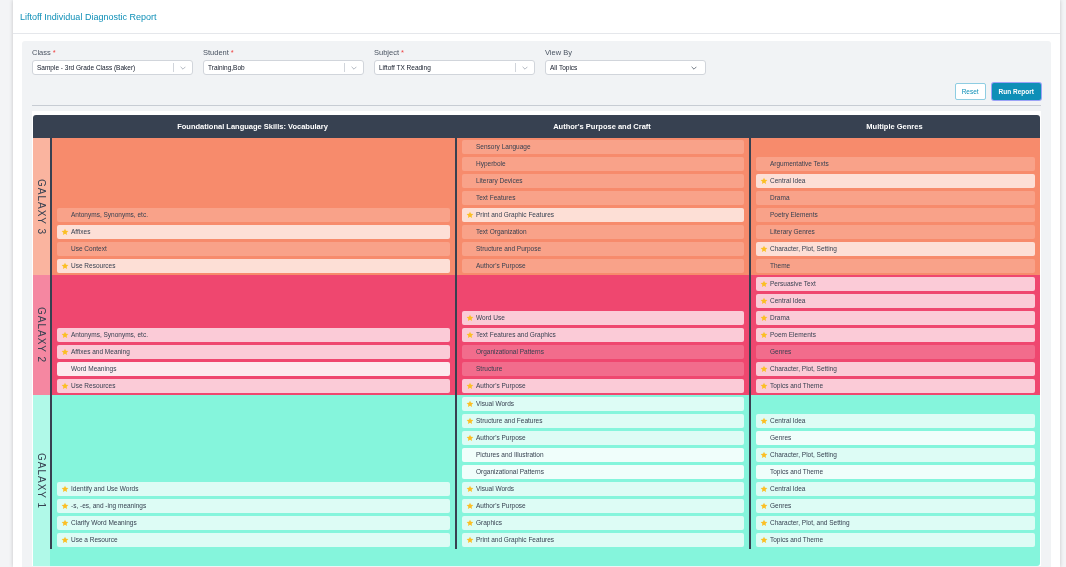  I want to click on page-title: Liftoff Individual Diagnostic Report, so click(88, 17).